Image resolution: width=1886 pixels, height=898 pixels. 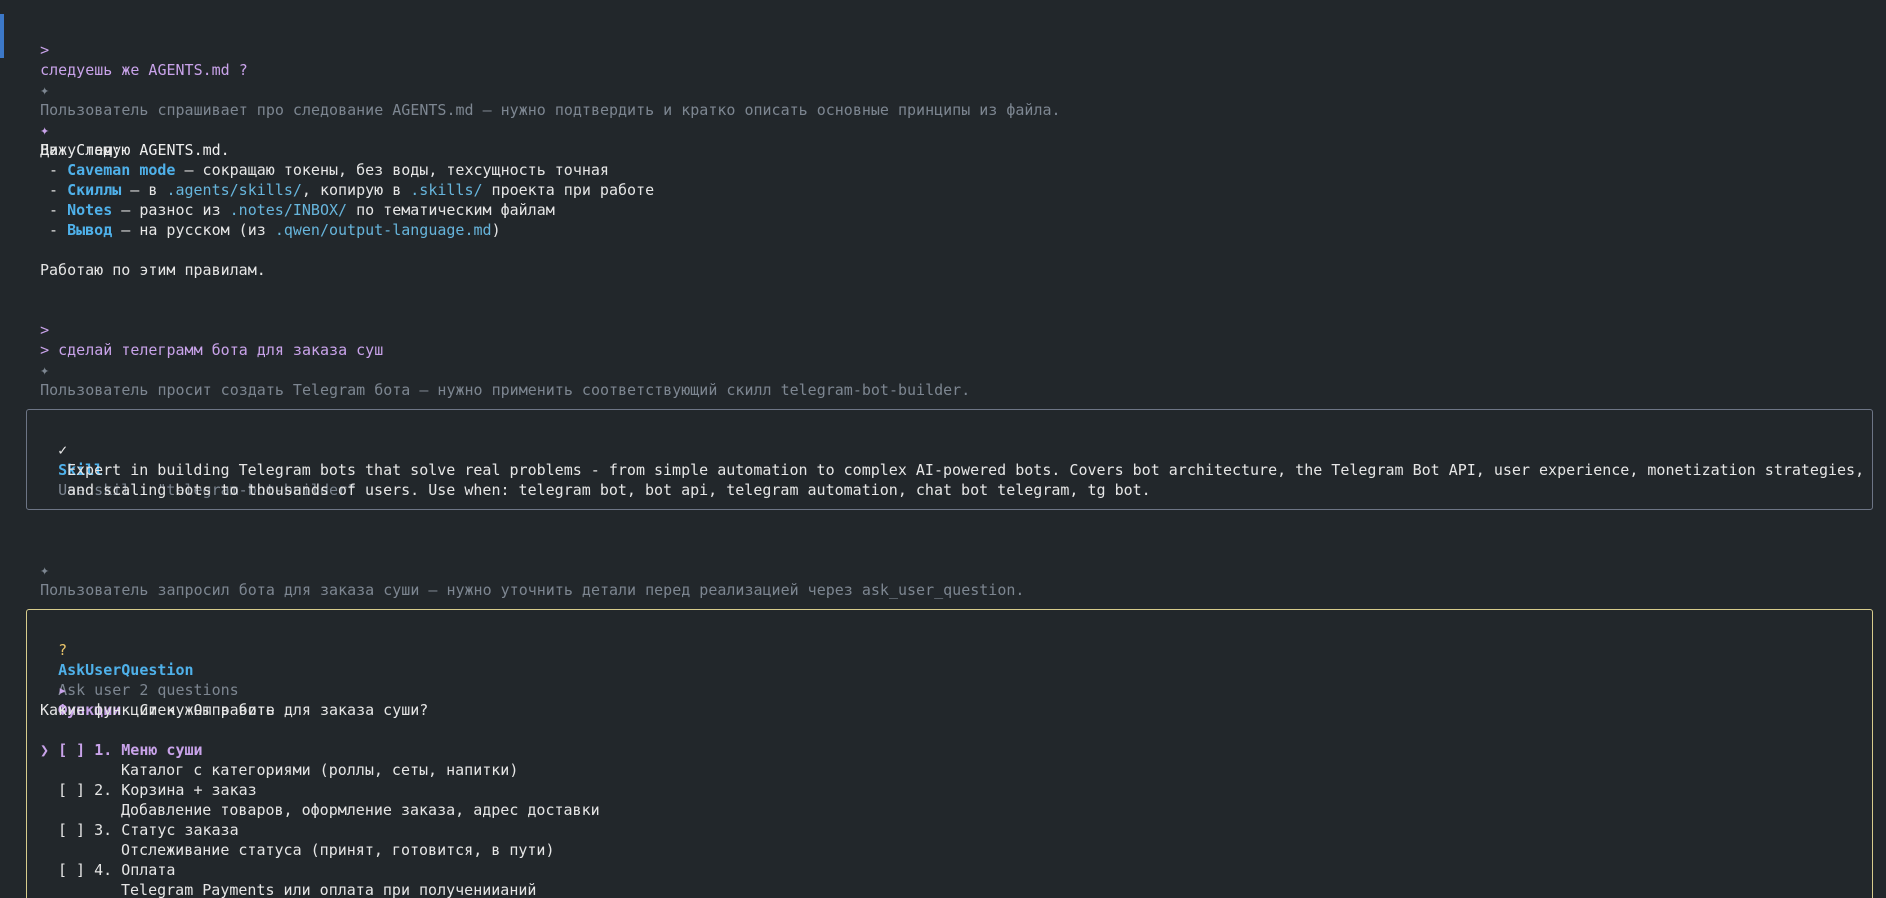 I want to click on user-message-1: > следуешь же AGENTS.md ?, so click(x=135, y=49).